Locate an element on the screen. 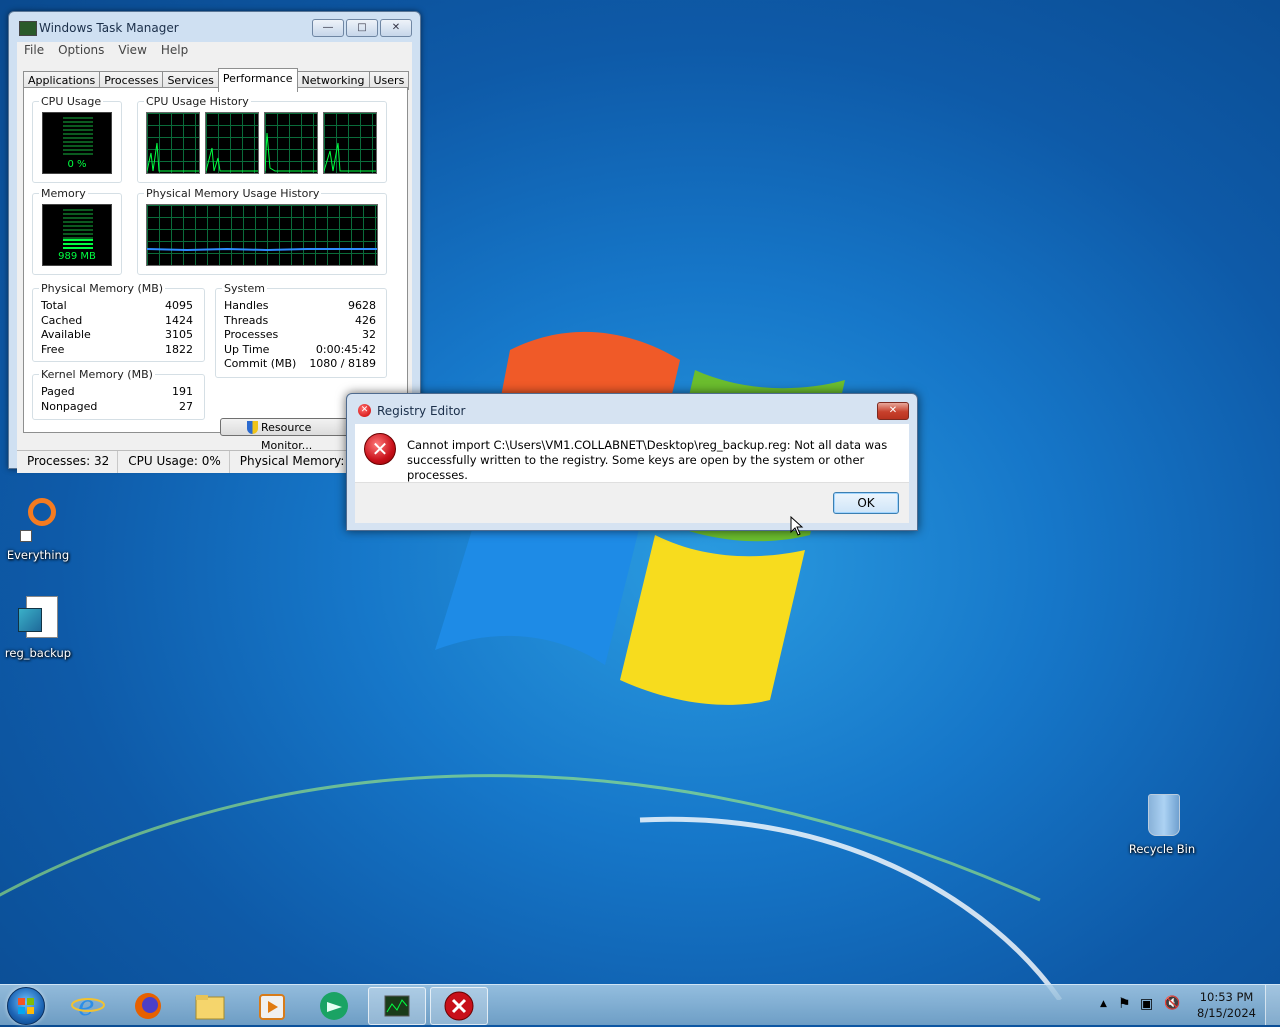  error-title-icon: ✕ is located at coordinates (364, 410).